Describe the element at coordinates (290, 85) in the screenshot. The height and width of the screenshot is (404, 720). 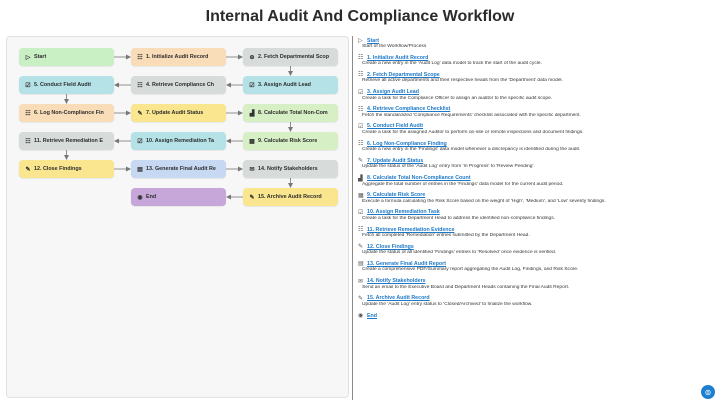
I see `flow-node-n3: ☑ 3. Assign Audit Lead` at that location.